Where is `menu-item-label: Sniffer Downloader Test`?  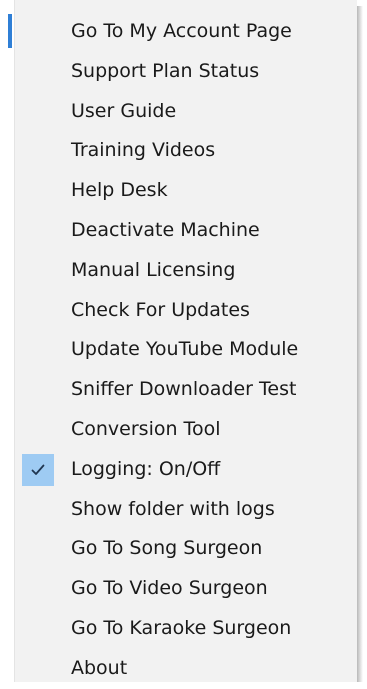 menu-item-label: Sniffer Downloader Test is located at coordinates (184, 389).